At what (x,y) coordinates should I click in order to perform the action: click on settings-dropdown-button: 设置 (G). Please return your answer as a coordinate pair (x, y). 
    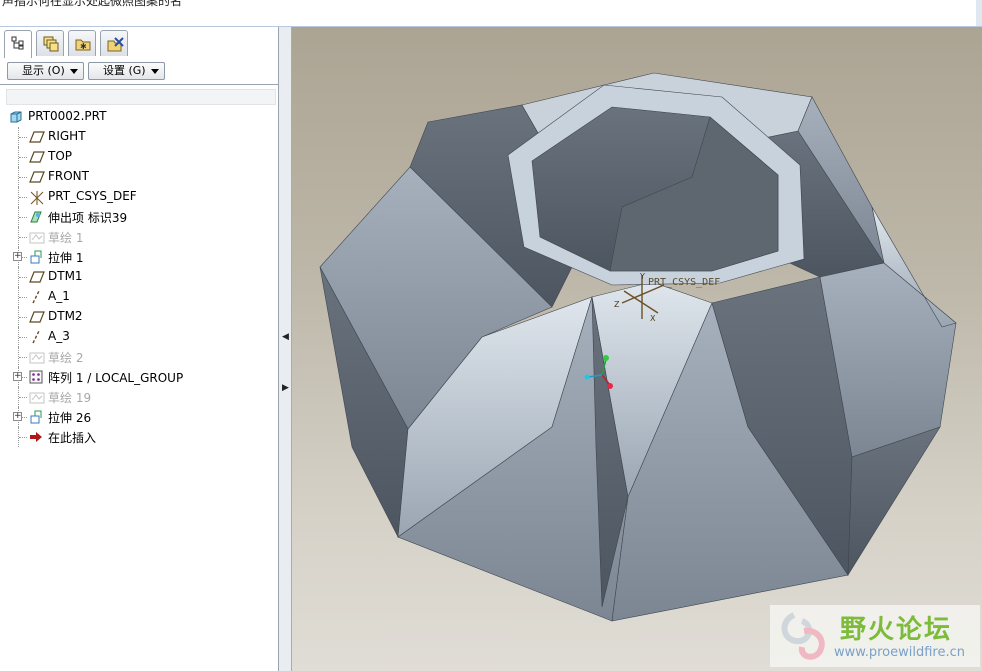
    Looking at the image, I should click on (126, 71).